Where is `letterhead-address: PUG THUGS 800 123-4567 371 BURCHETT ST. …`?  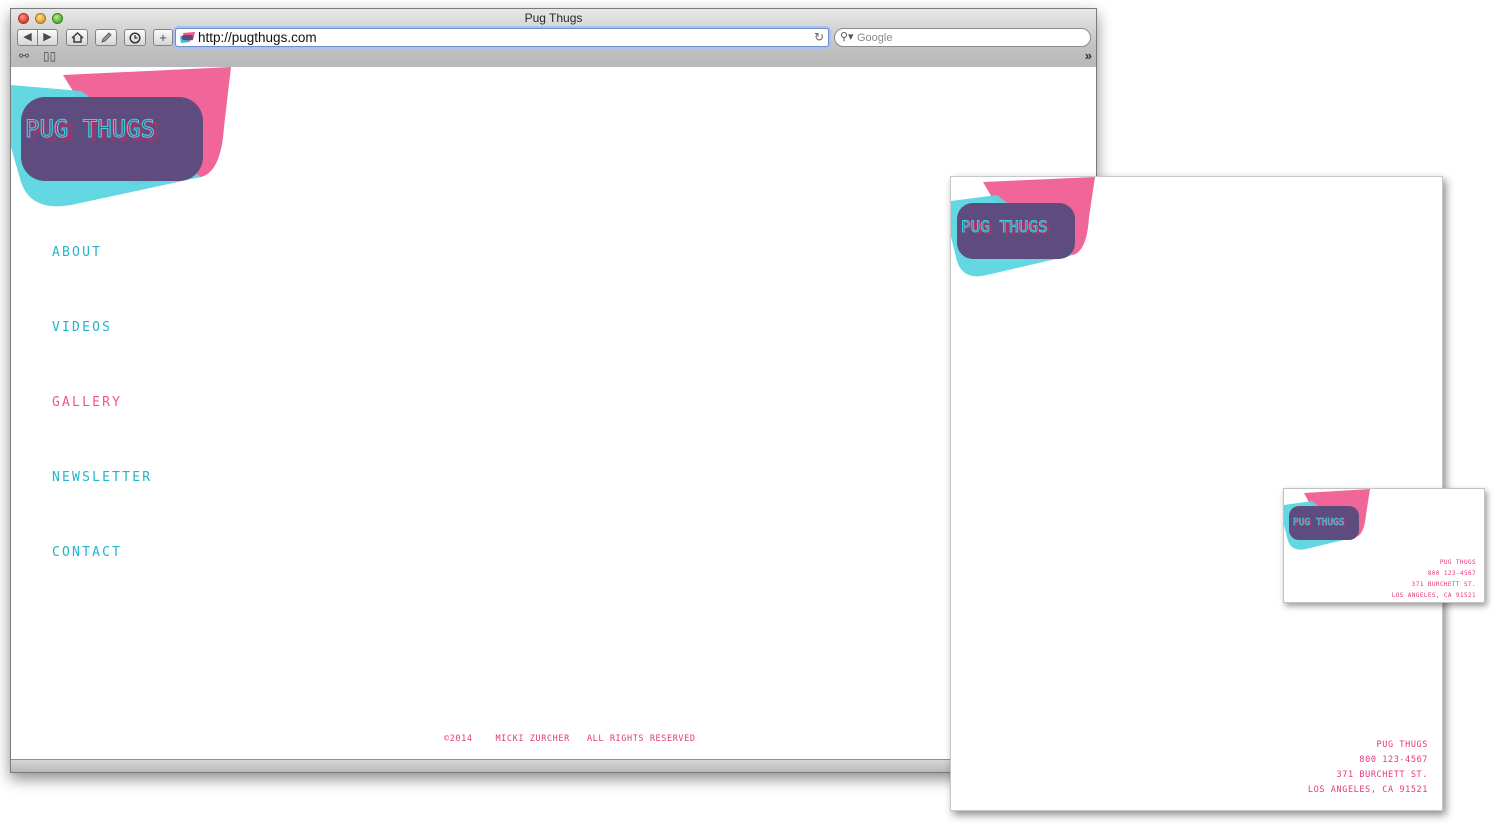 letterhead-address: PUG THUGS 800 123-4567 371 BURCHETT ST. … is located at coordinates (1368, 768).